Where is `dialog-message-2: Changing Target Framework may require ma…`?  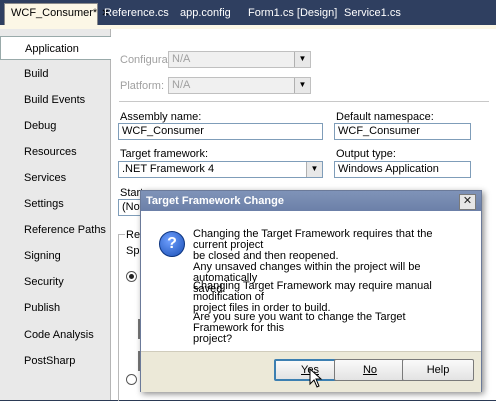 dialog-message-2: Changing Target Framework may require ma… is located at coordinates (328, 297).